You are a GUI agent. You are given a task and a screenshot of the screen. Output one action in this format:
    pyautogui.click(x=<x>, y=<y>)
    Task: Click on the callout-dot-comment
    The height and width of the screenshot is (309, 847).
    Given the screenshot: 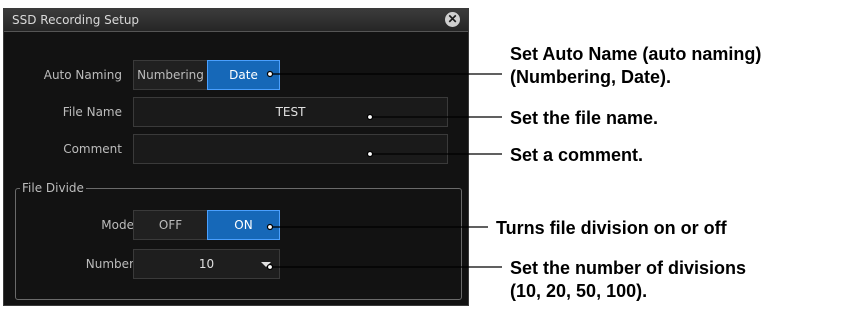 What is the action you would take?
    pyautogui.click(x=370, y=154)
    